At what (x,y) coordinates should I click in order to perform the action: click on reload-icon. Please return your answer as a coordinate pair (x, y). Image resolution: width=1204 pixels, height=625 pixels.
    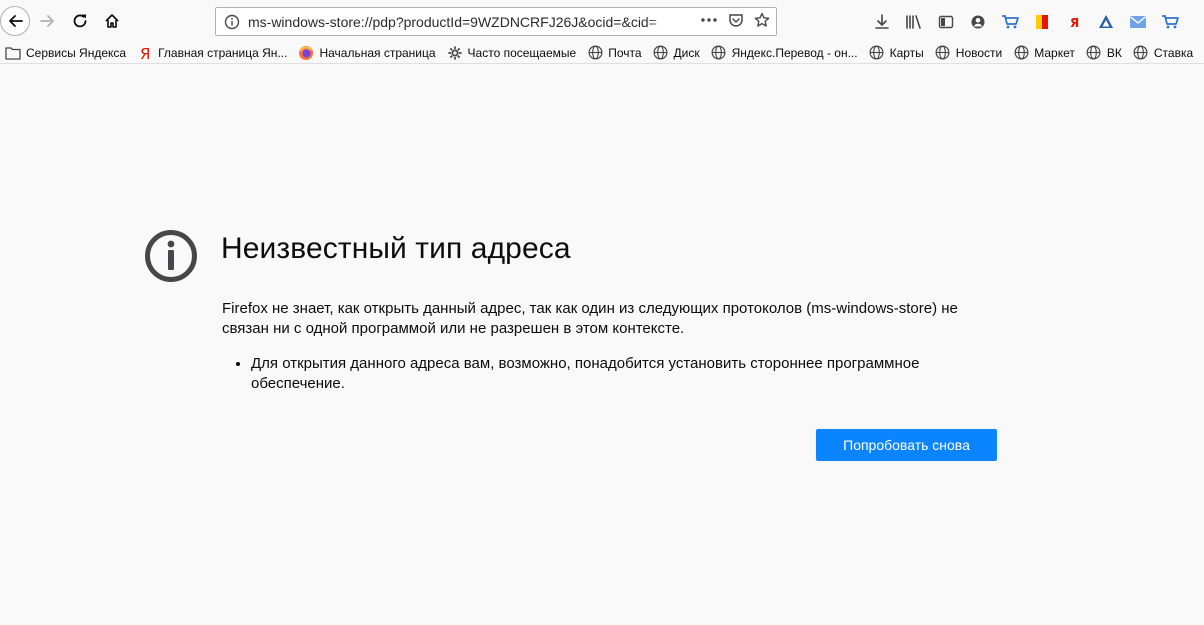
    Looking at the image, I should click on (80, 21).